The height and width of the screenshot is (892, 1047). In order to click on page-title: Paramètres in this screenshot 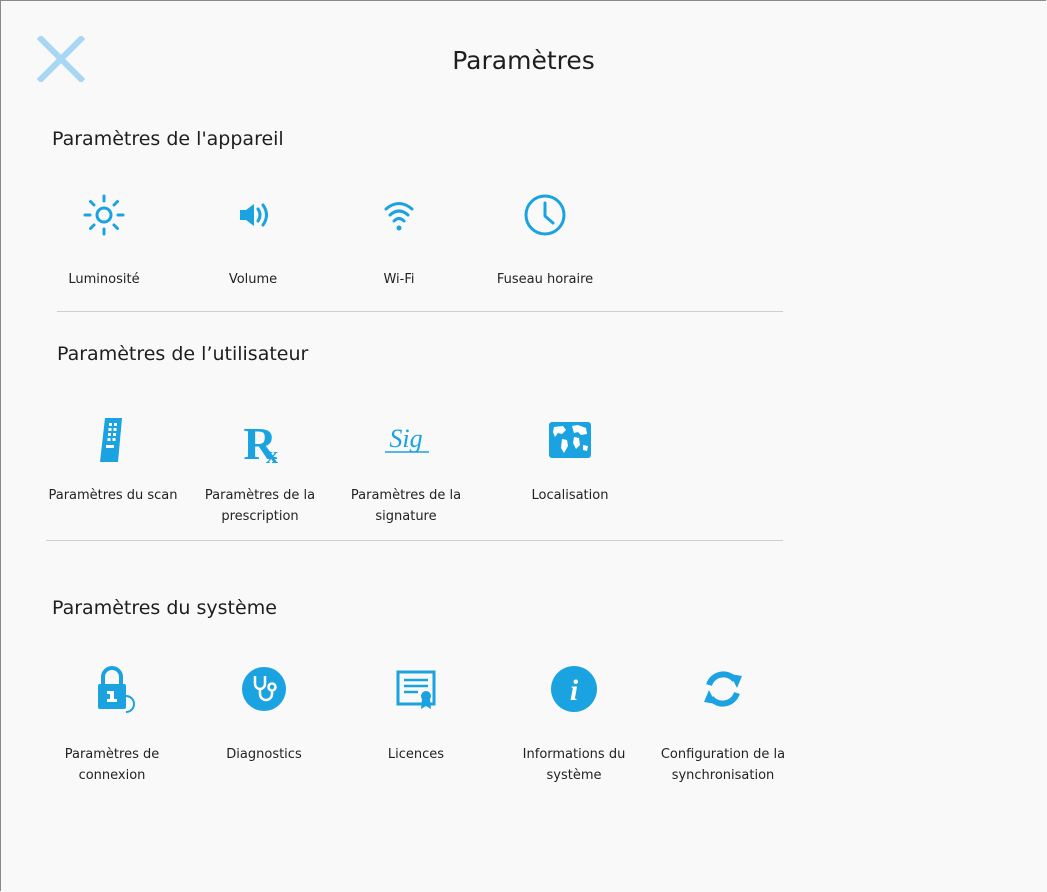, I will do `click(523, 60)`.